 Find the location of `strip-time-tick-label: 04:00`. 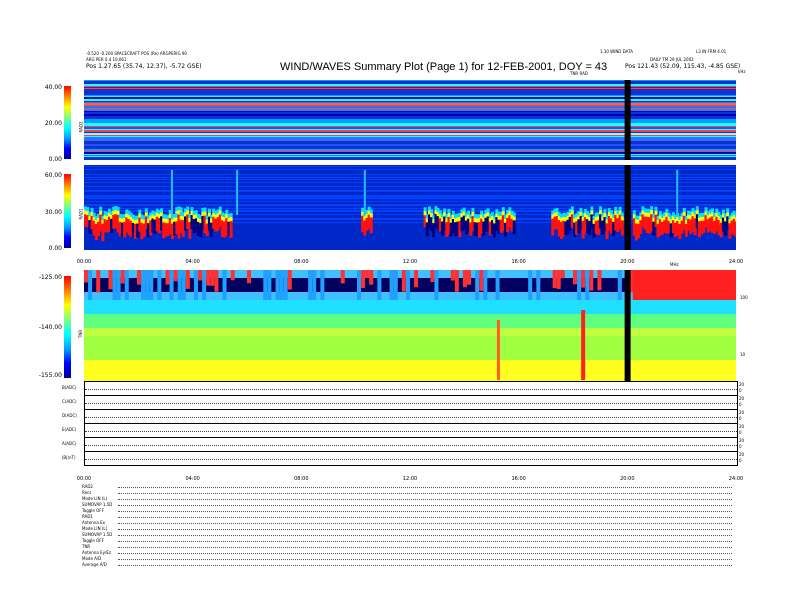

strip-time-tick-label: 04:00 is located at coordinates (192, 479).